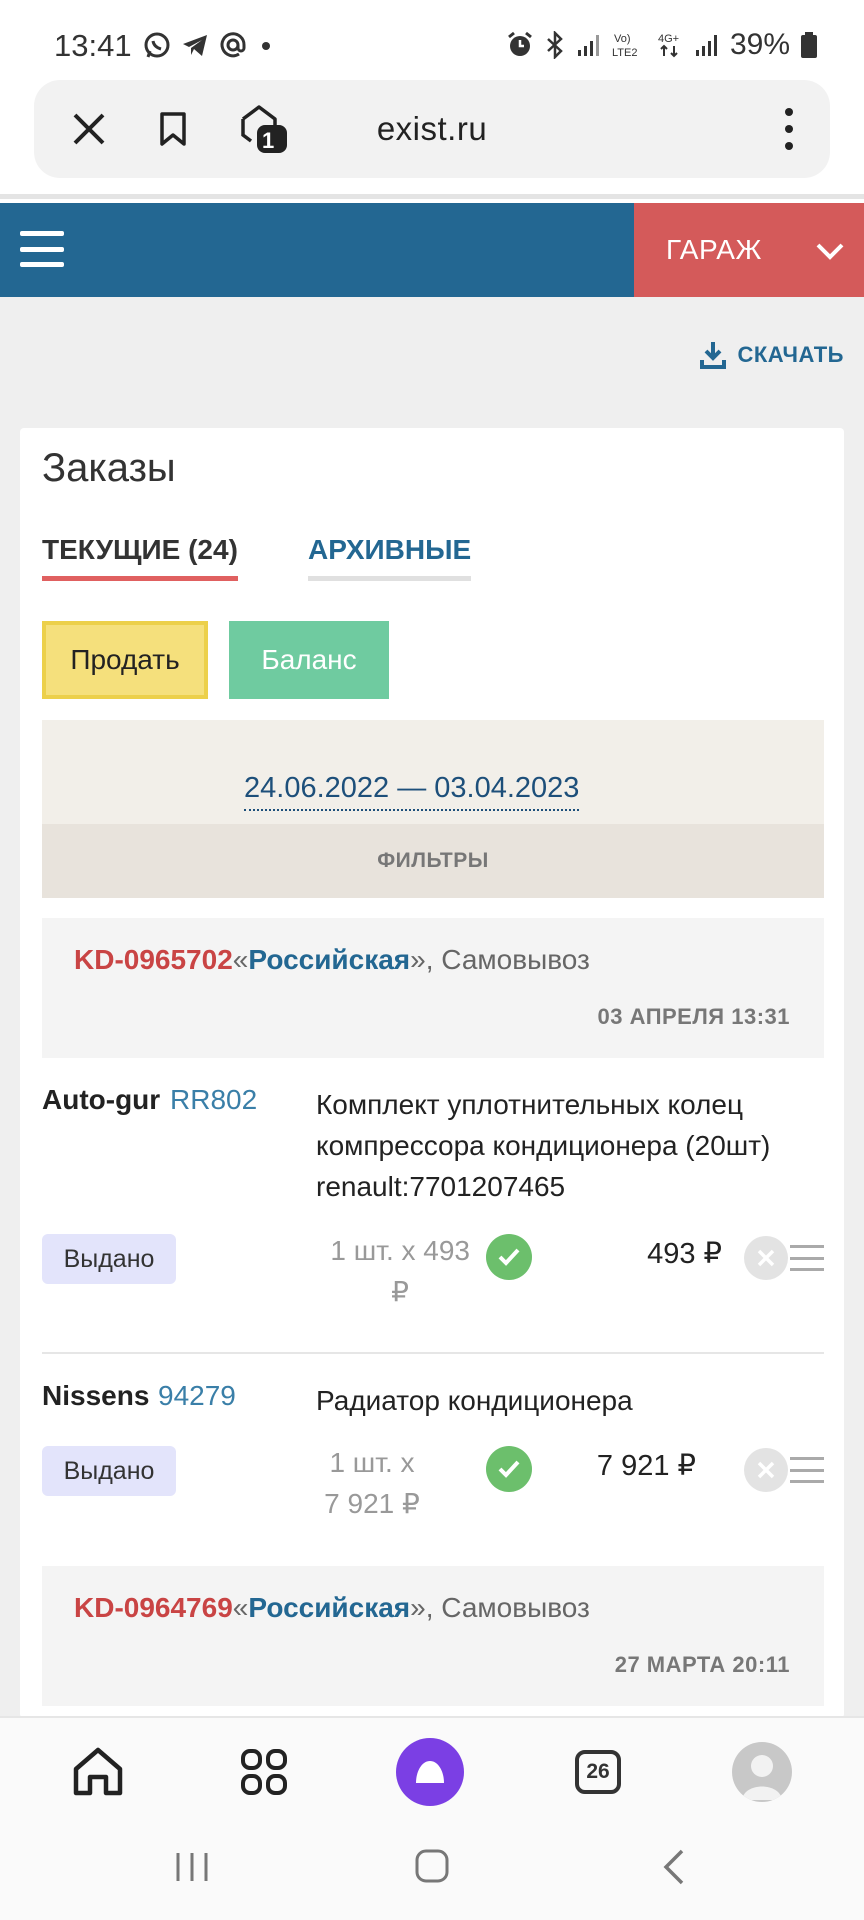 Image resolution: width=864 pixels, height=1920 pixels. I want to click on volte-icon: Vo) LTE2, so click(624, 46).